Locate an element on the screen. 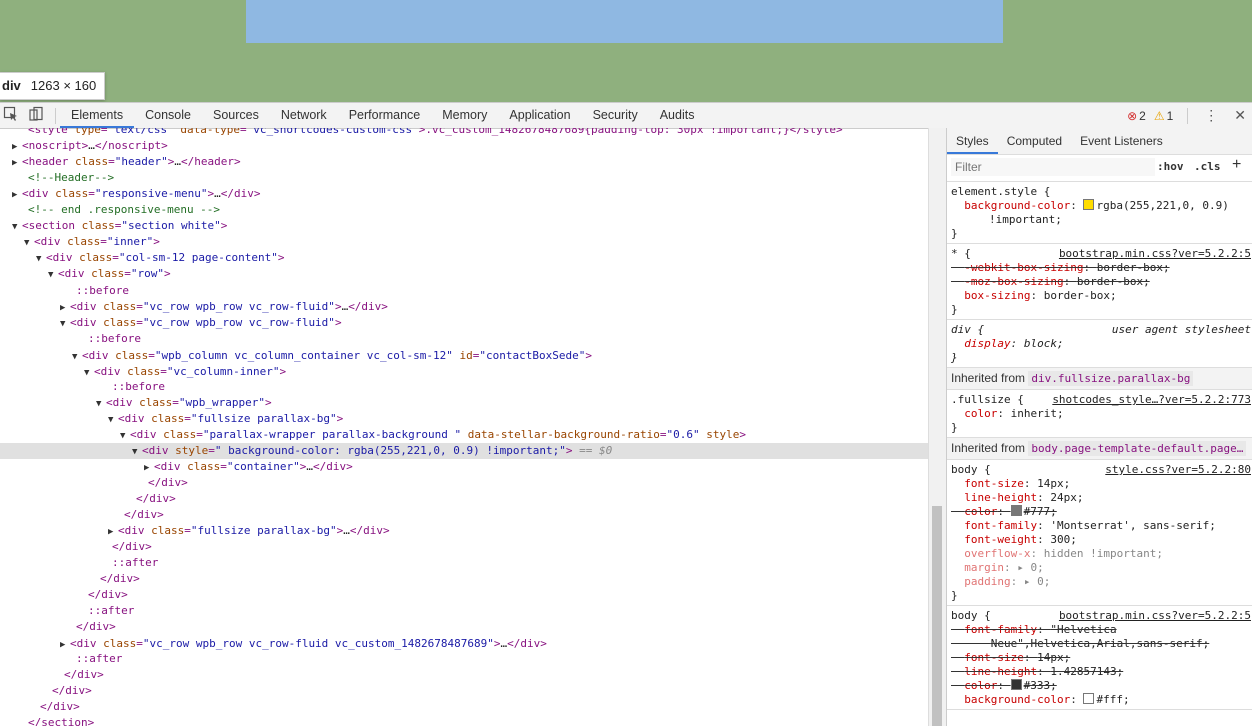 The width and height of the screenshot is (1252, 726). tab-performance: Performance is located at coordinates (385, 115).